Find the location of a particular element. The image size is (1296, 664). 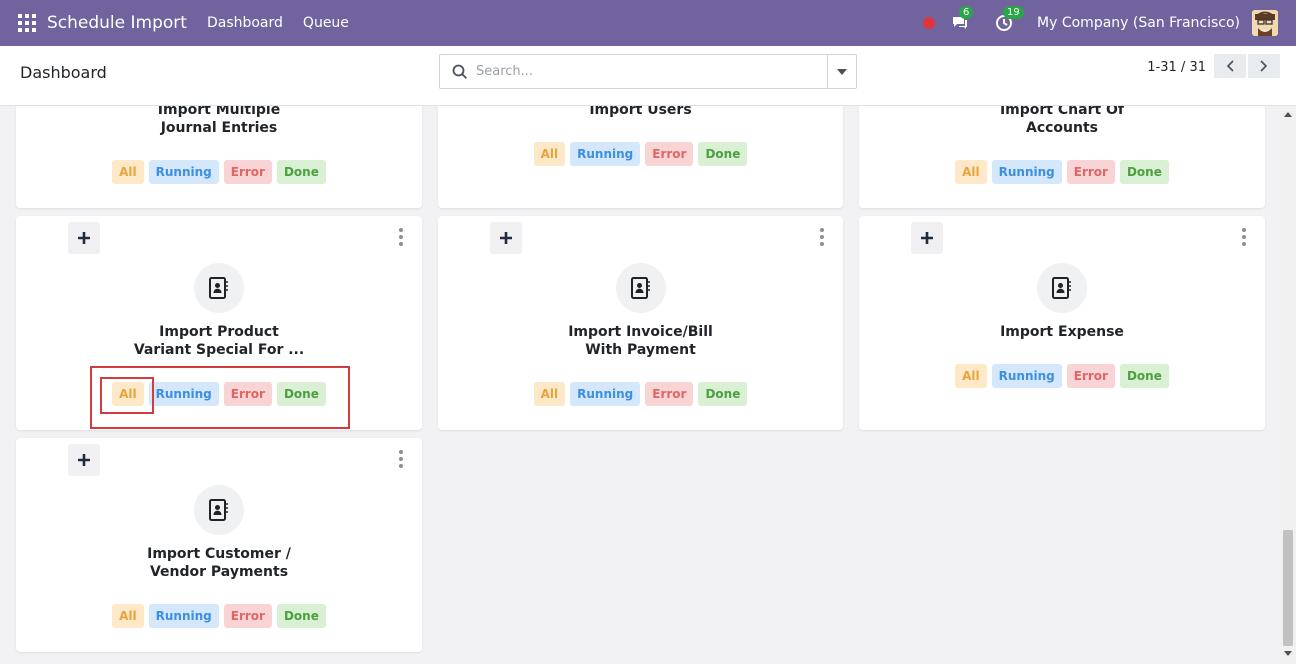

chat-icon: 6 is located at coordinates (961, 20).